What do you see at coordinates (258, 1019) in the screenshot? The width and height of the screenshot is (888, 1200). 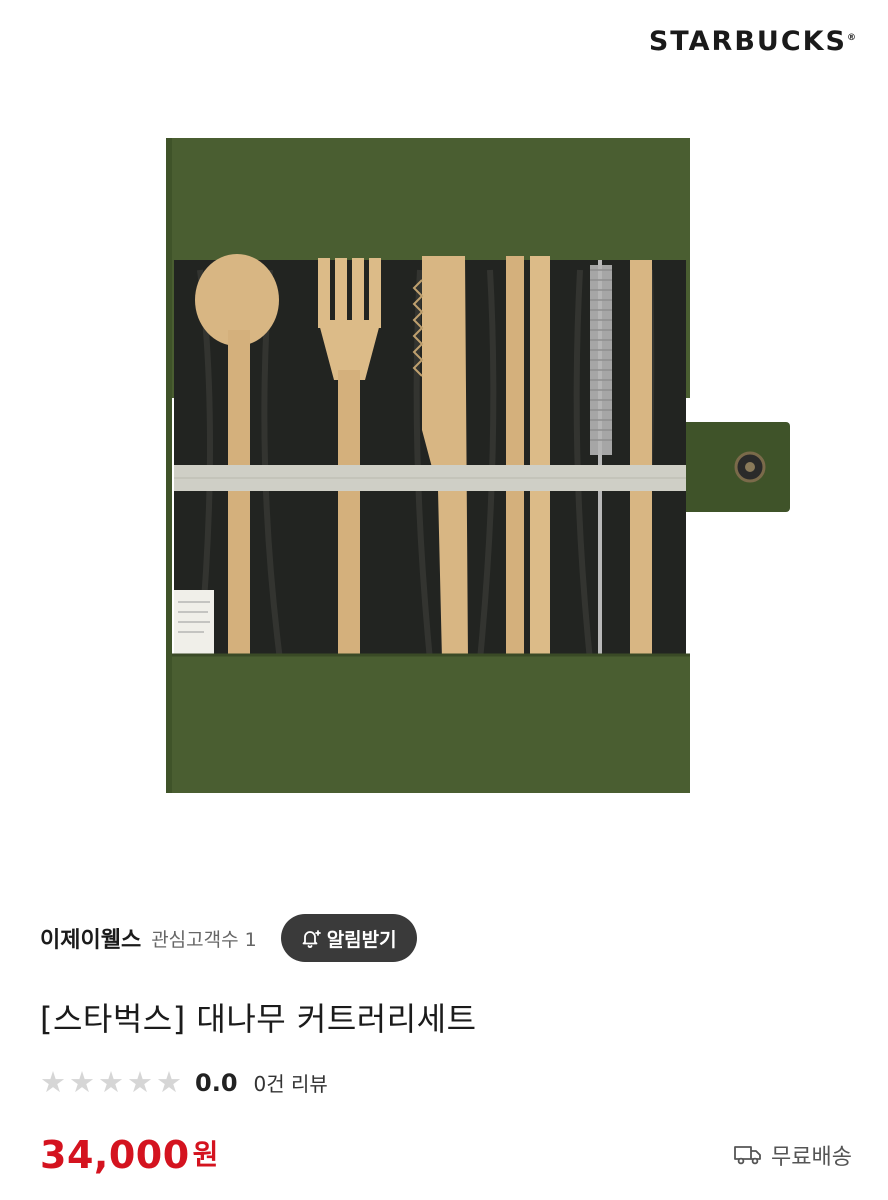 I see `product-title: [스타벅스] 대나무 커트러리세트` at bounding box center [258, 1019].